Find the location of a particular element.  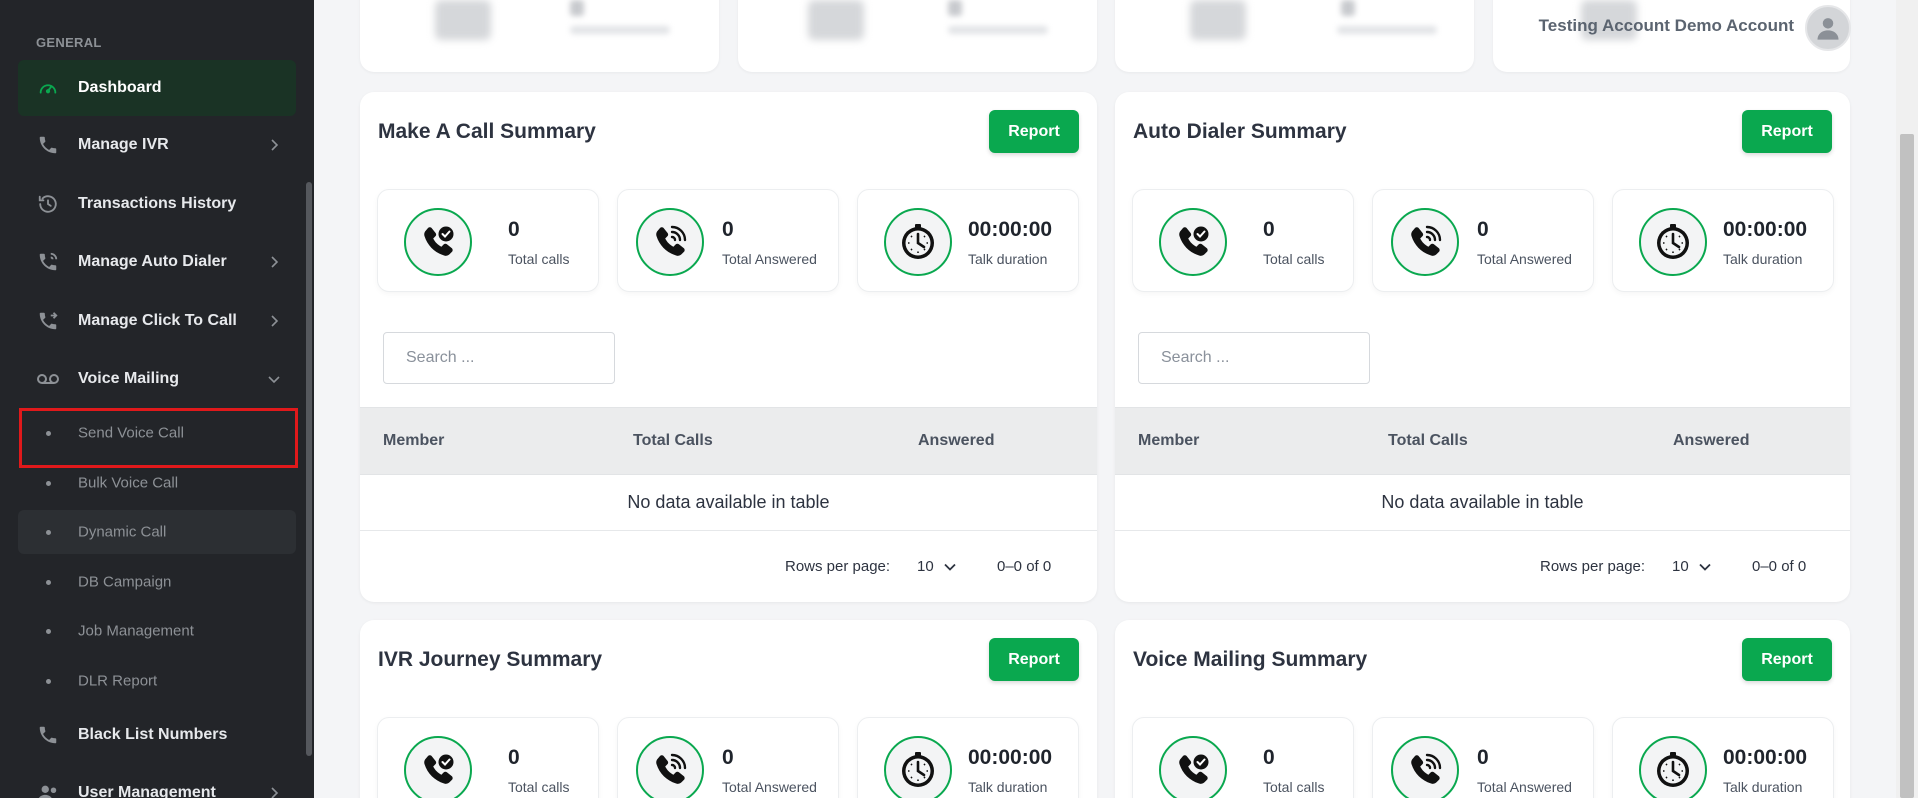

sidebar-subitem-label: Bulk Voice Call is located at coordinates (128, 483).